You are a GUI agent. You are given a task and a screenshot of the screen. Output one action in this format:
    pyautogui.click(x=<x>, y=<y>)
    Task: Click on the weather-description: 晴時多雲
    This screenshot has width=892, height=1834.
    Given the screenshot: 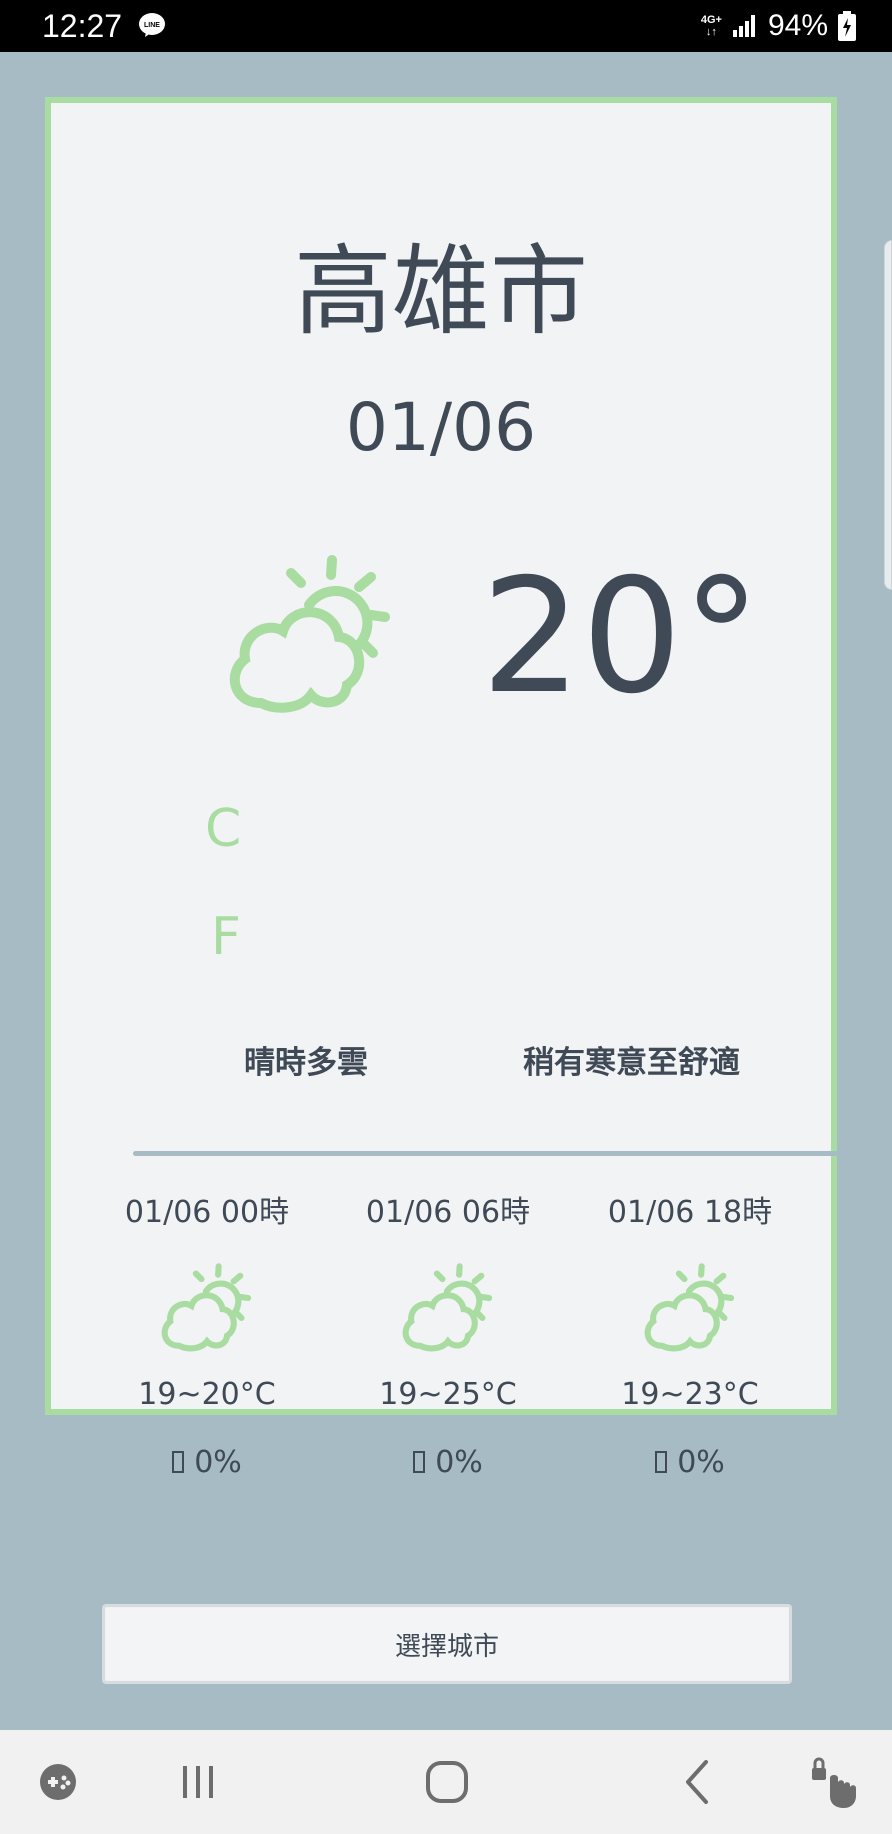 What is the action you would take?
    pyautogui.click(x=306, y=1063)
    